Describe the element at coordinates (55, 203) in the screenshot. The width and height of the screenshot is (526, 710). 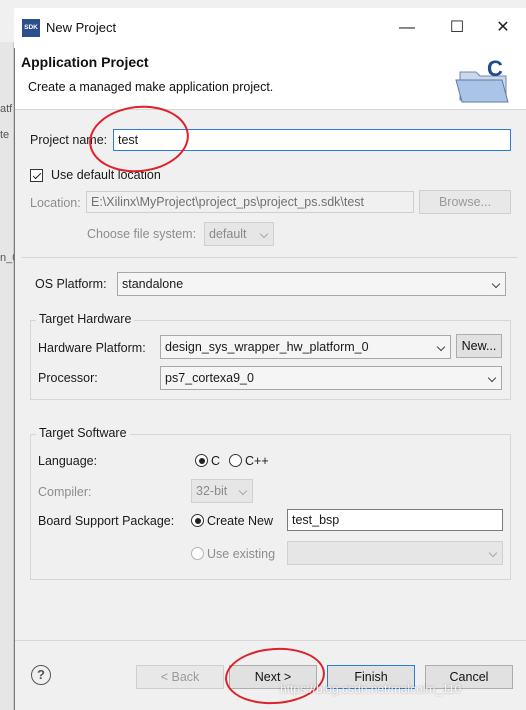
I see `location-label: Location:` at that location.